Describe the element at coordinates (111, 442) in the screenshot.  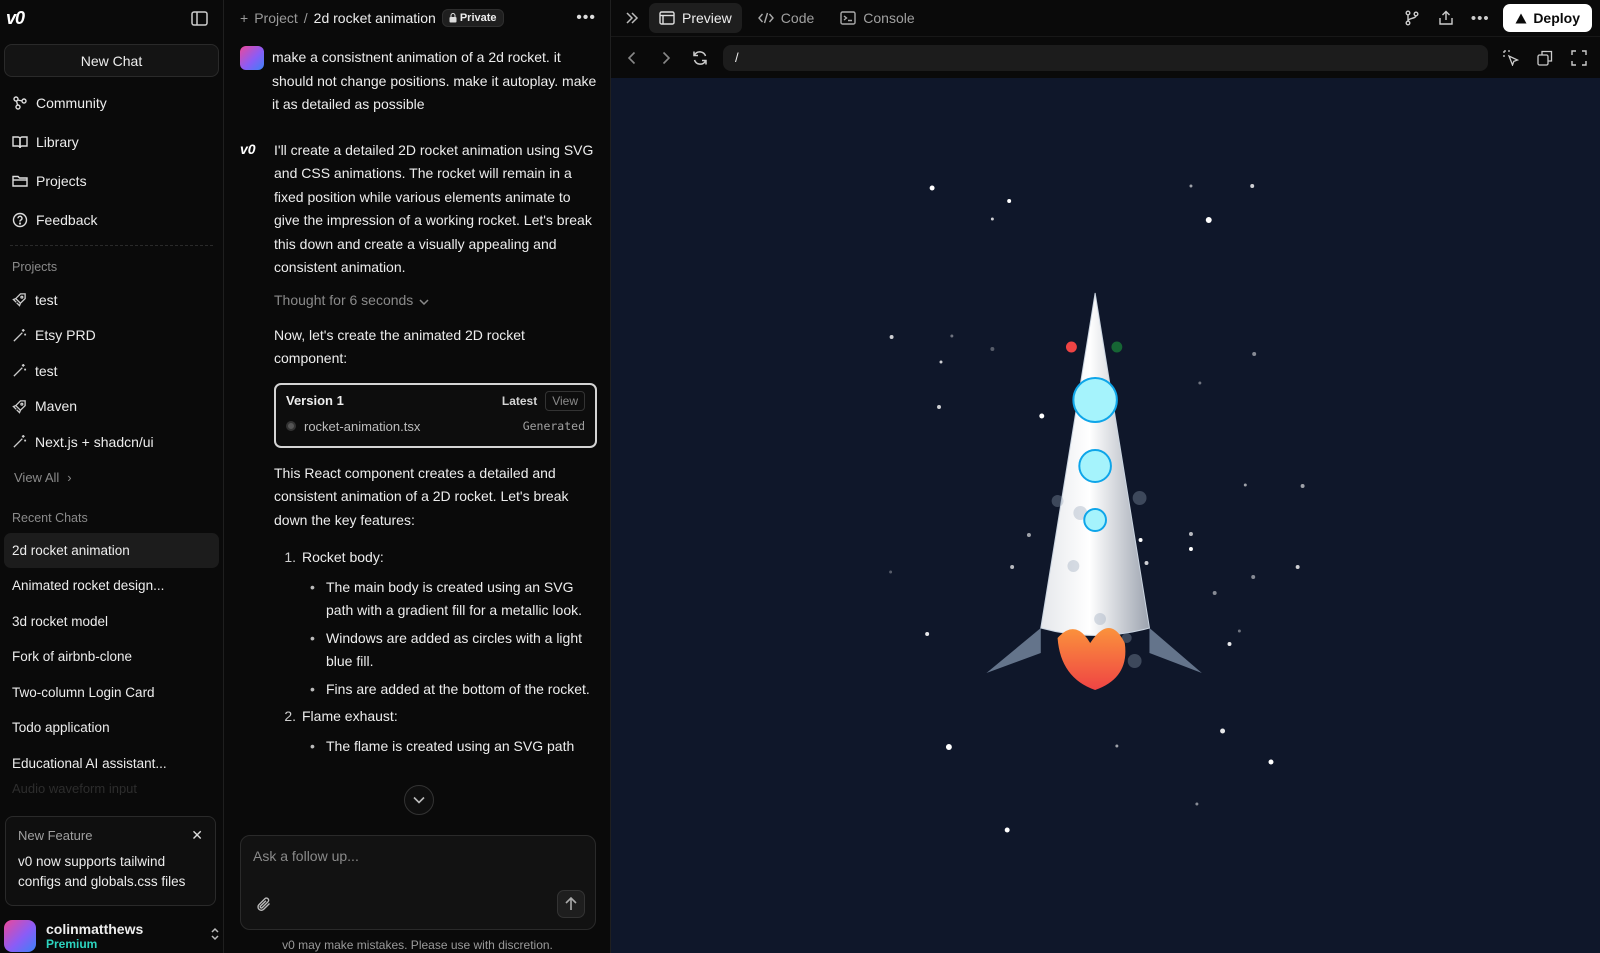
I see `project-item: Next.js + shadcn/ui` at that location.